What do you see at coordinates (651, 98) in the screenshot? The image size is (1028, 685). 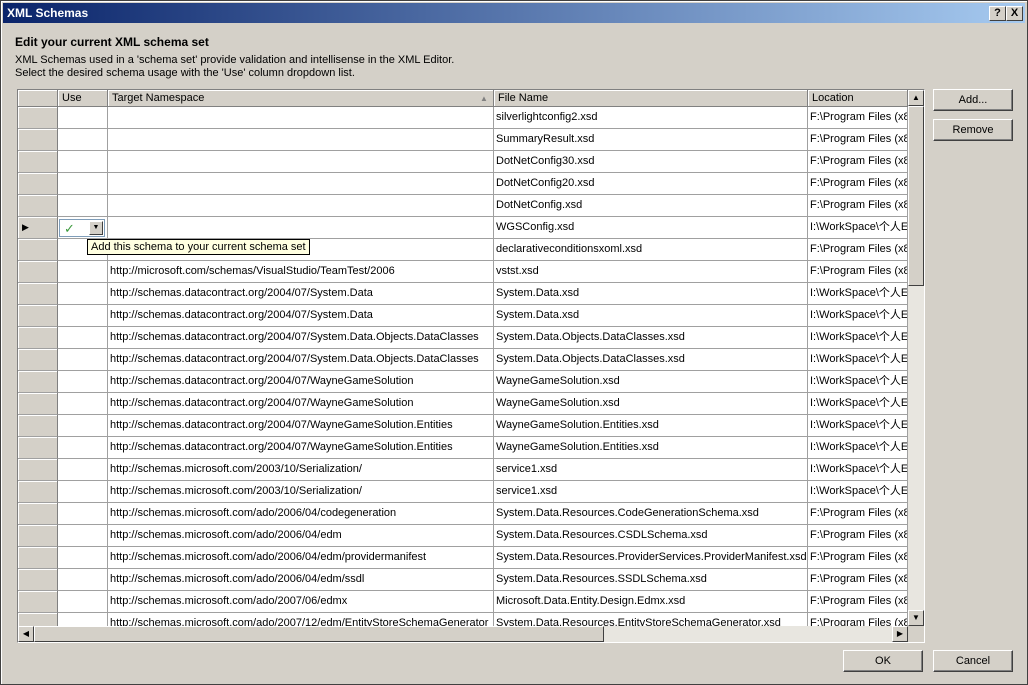 I see `column-header-file-name: File Name` at bounding box center [651, 98].